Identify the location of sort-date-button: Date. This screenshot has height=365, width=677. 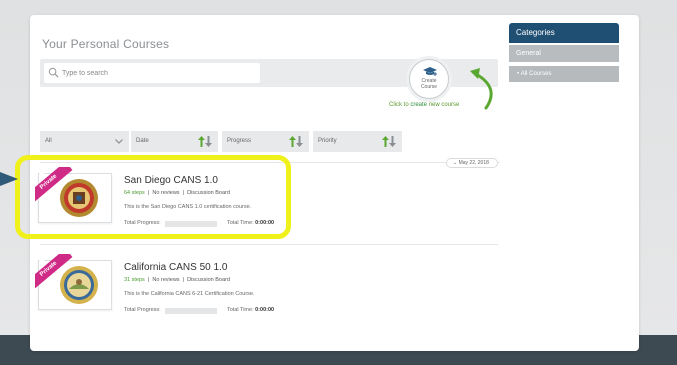
(174, 141).